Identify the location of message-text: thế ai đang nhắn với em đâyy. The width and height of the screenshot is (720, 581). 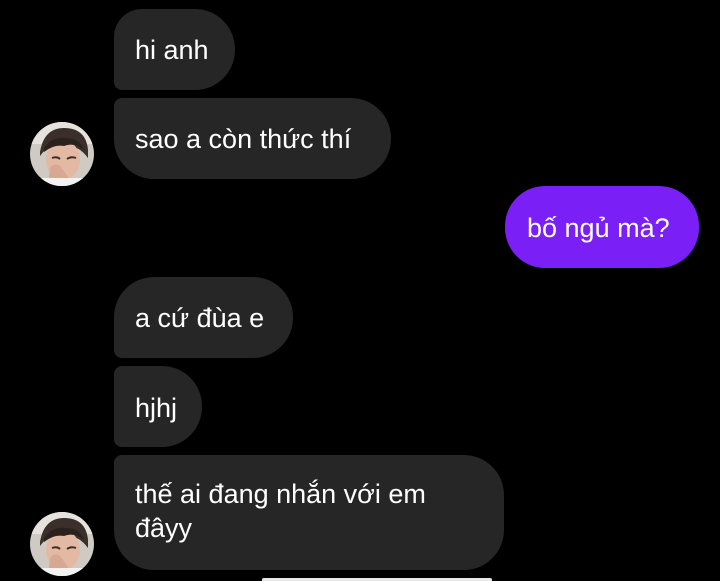
(280, 511).